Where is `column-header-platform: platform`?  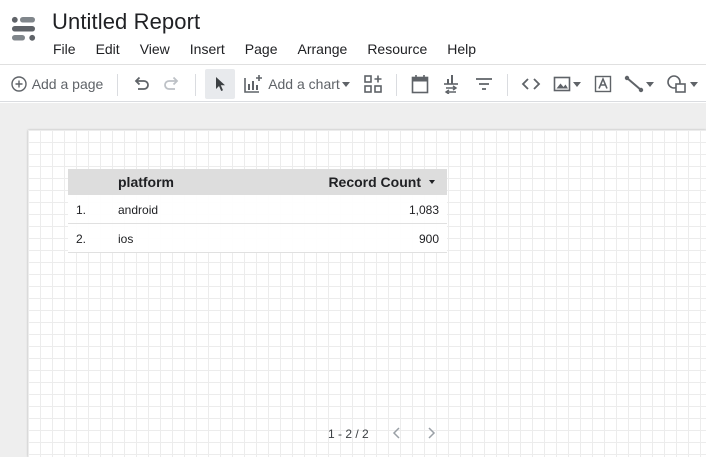
column-header-platform: platform is located at coordinates (146, 182).